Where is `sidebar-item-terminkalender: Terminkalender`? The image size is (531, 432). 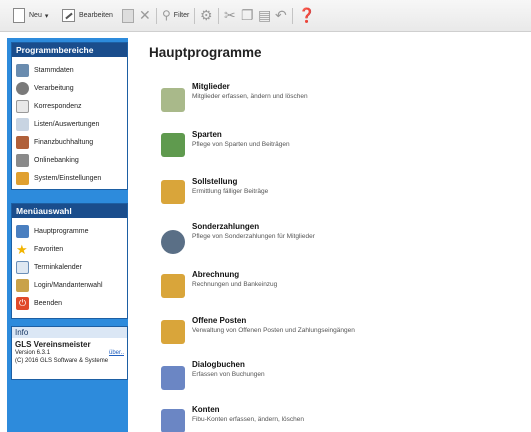 sidebar-item-terminkalender: Terminkalender is located at coordinates (49, 267).